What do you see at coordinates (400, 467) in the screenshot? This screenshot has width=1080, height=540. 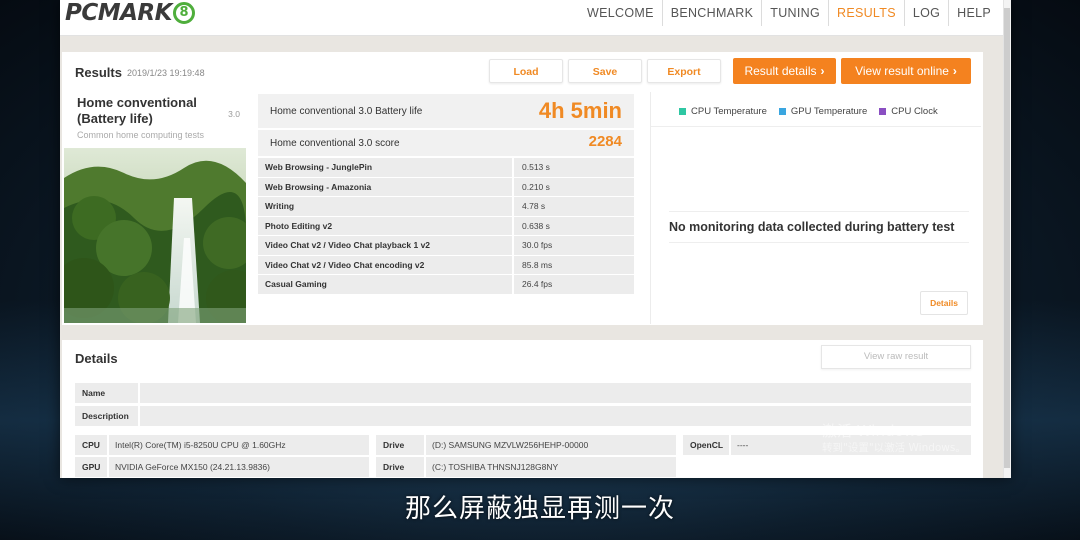 I see `drive2-label: Drive` at bounding box center [400, 467].